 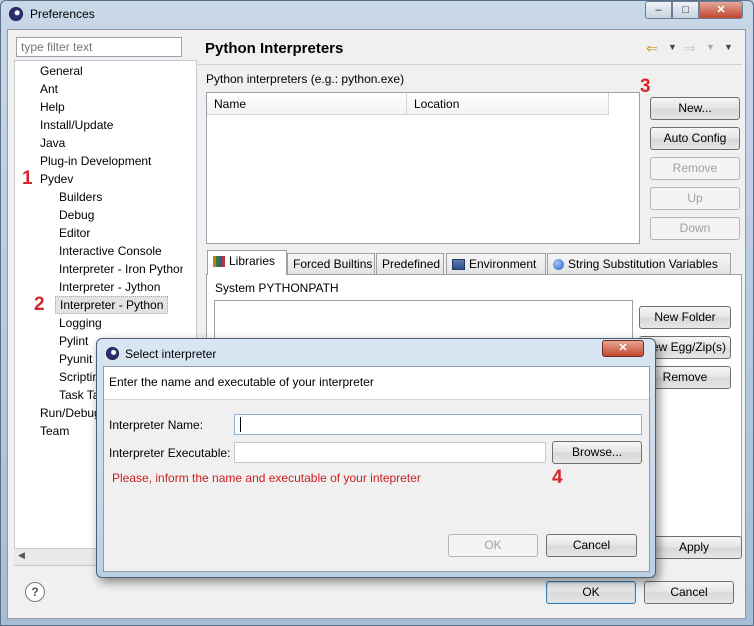 What do you see at coordinates (652, 48) in the screenshot?
I see `back-arrow-icon: ⇐` at bounding box center [652, 48].